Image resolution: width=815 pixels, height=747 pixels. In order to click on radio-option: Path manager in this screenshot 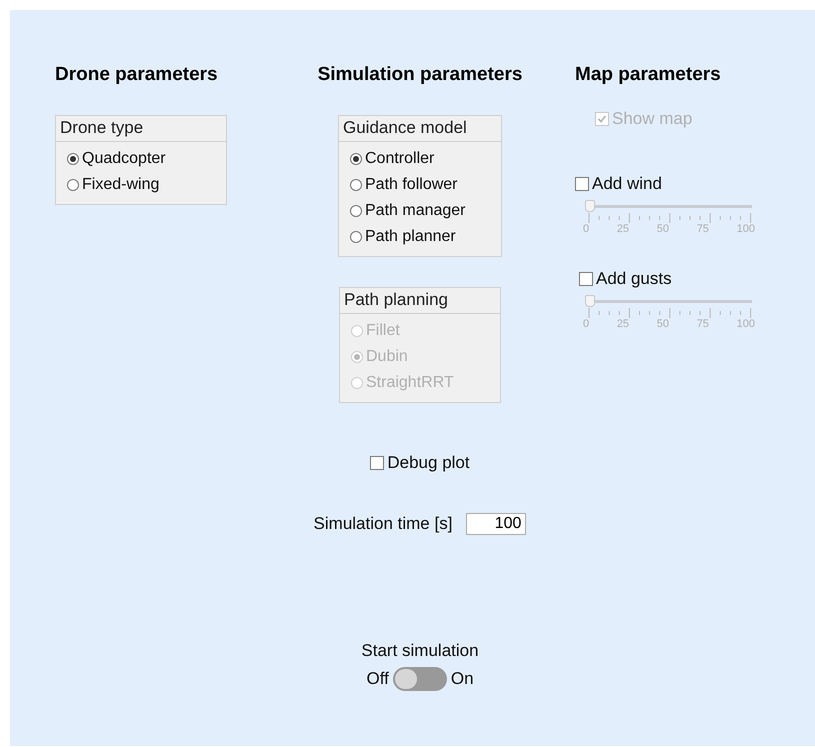, I will do `click(408, 211)`.